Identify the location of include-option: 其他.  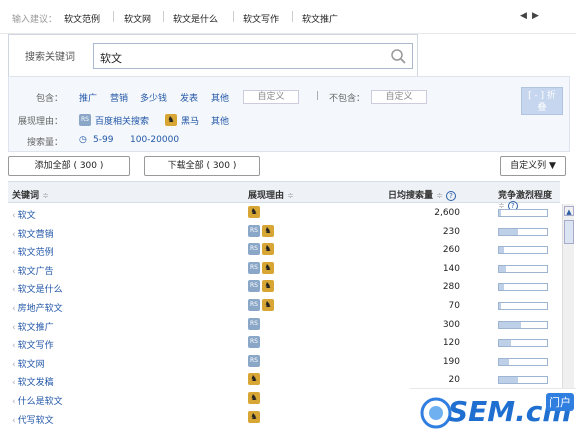
(220, 97).